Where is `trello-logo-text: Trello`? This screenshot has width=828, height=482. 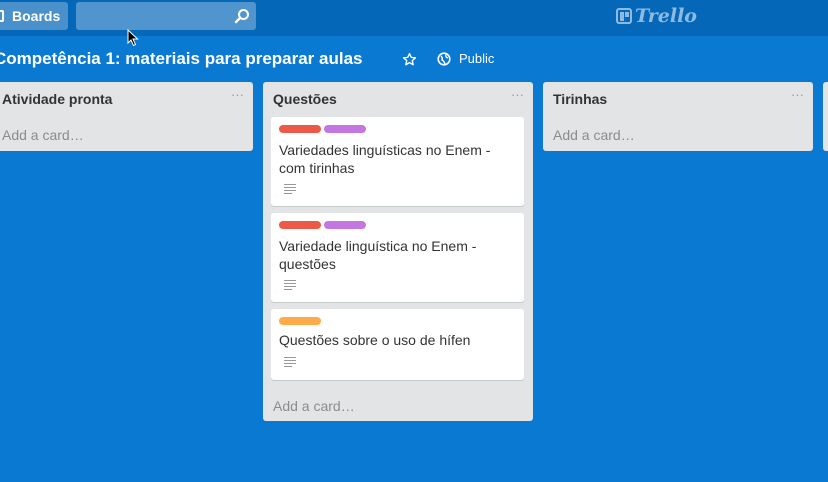
trello-logo-text: Trello is located at coordinates (666, 16).